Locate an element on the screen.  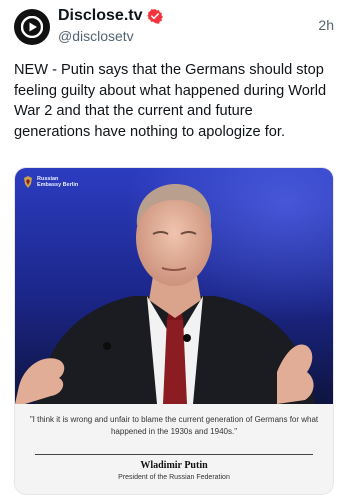
emblem-icon is located at coordinates (28, 182).